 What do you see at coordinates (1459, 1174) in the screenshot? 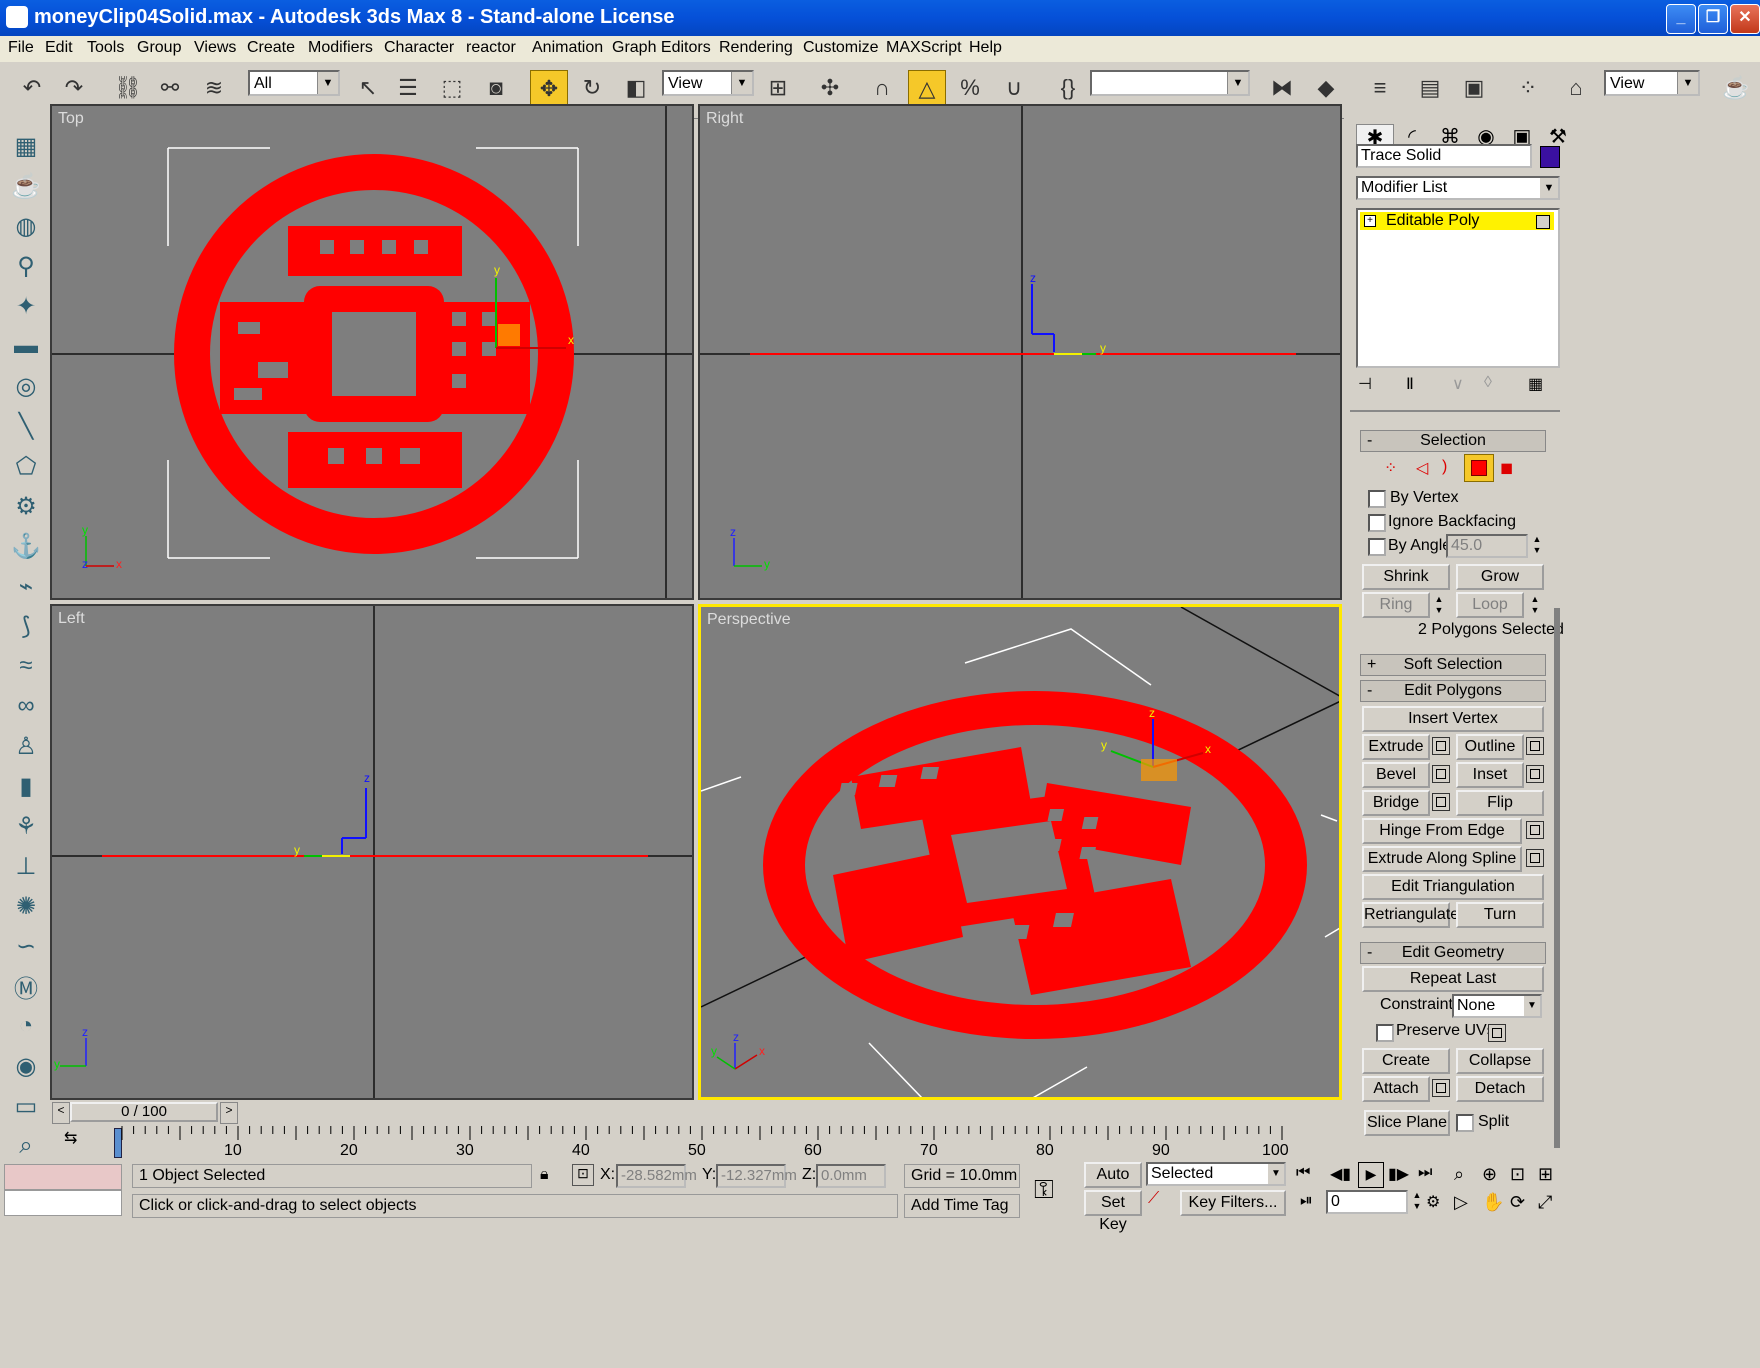
I see `zoom-icon: ⌕` at bounding box center [1459, 1174].